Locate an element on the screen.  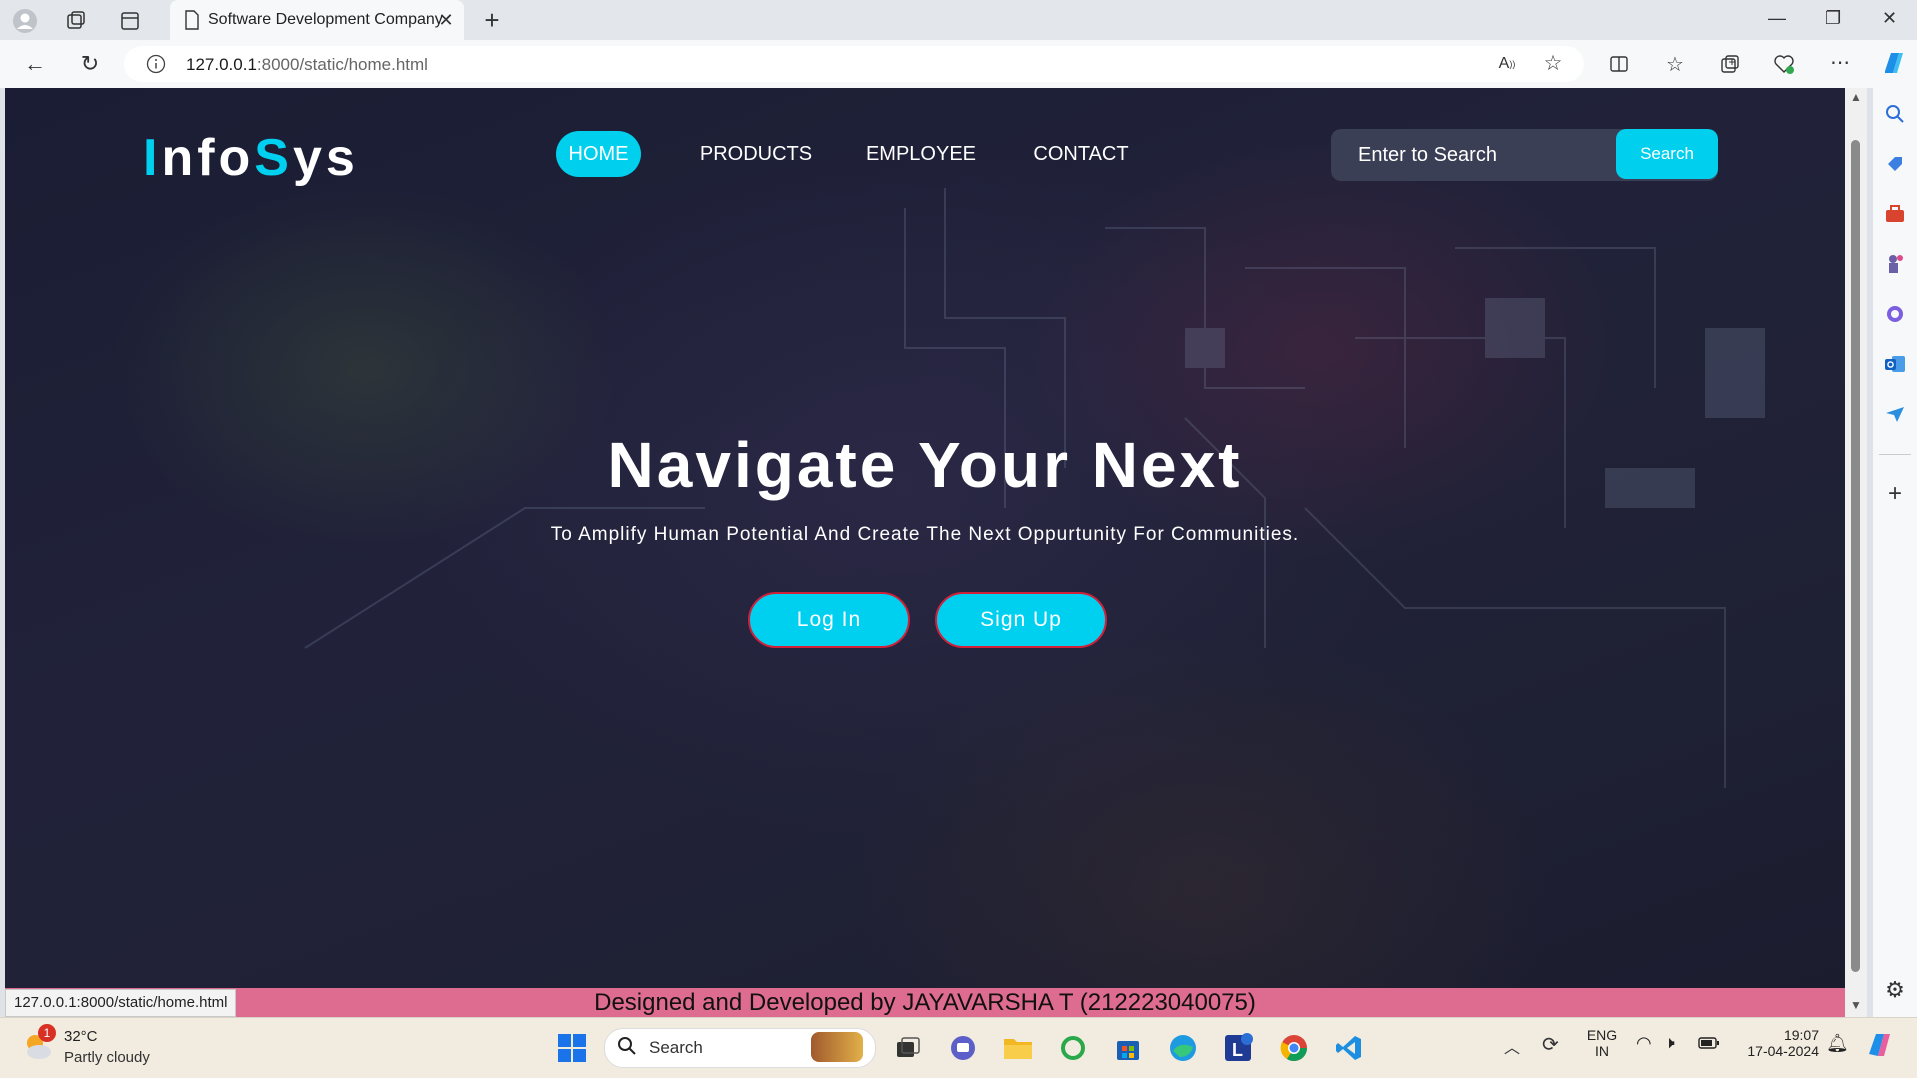
login-button: Log In is located at coordinates (829, 620).